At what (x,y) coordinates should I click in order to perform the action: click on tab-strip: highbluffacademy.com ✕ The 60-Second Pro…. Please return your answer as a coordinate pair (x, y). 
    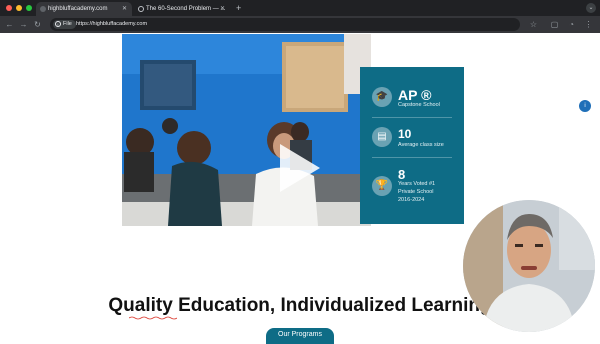
    Looking at the image, I should click on (300, 8).